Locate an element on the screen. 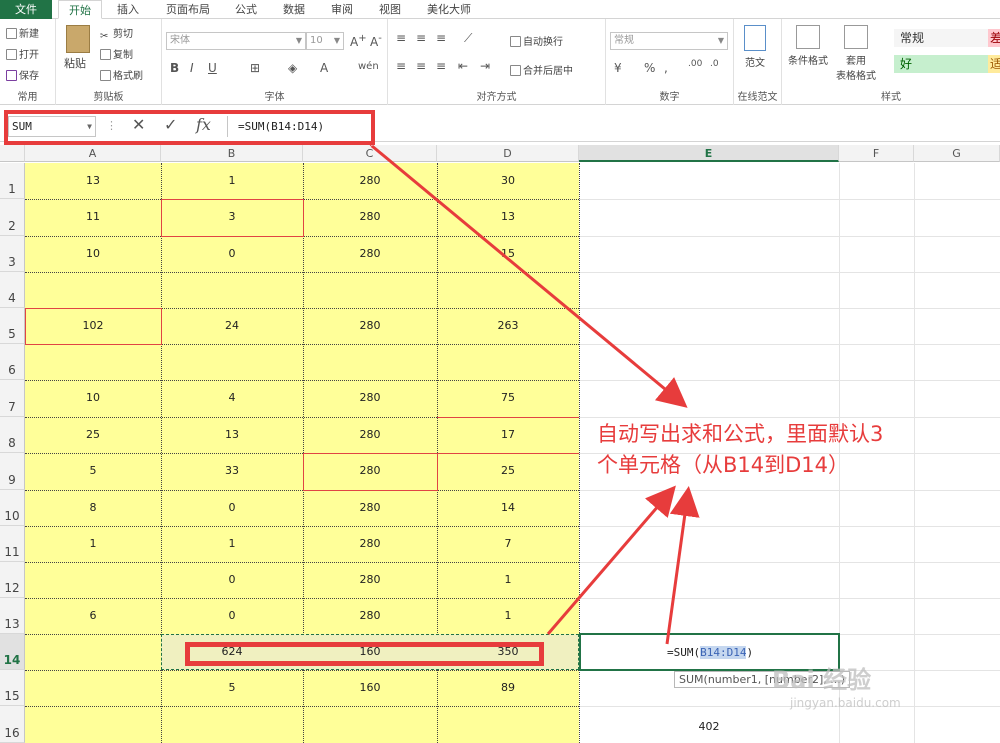  cut-button: ✂ 剪切 is located at coordinates (116, 33).